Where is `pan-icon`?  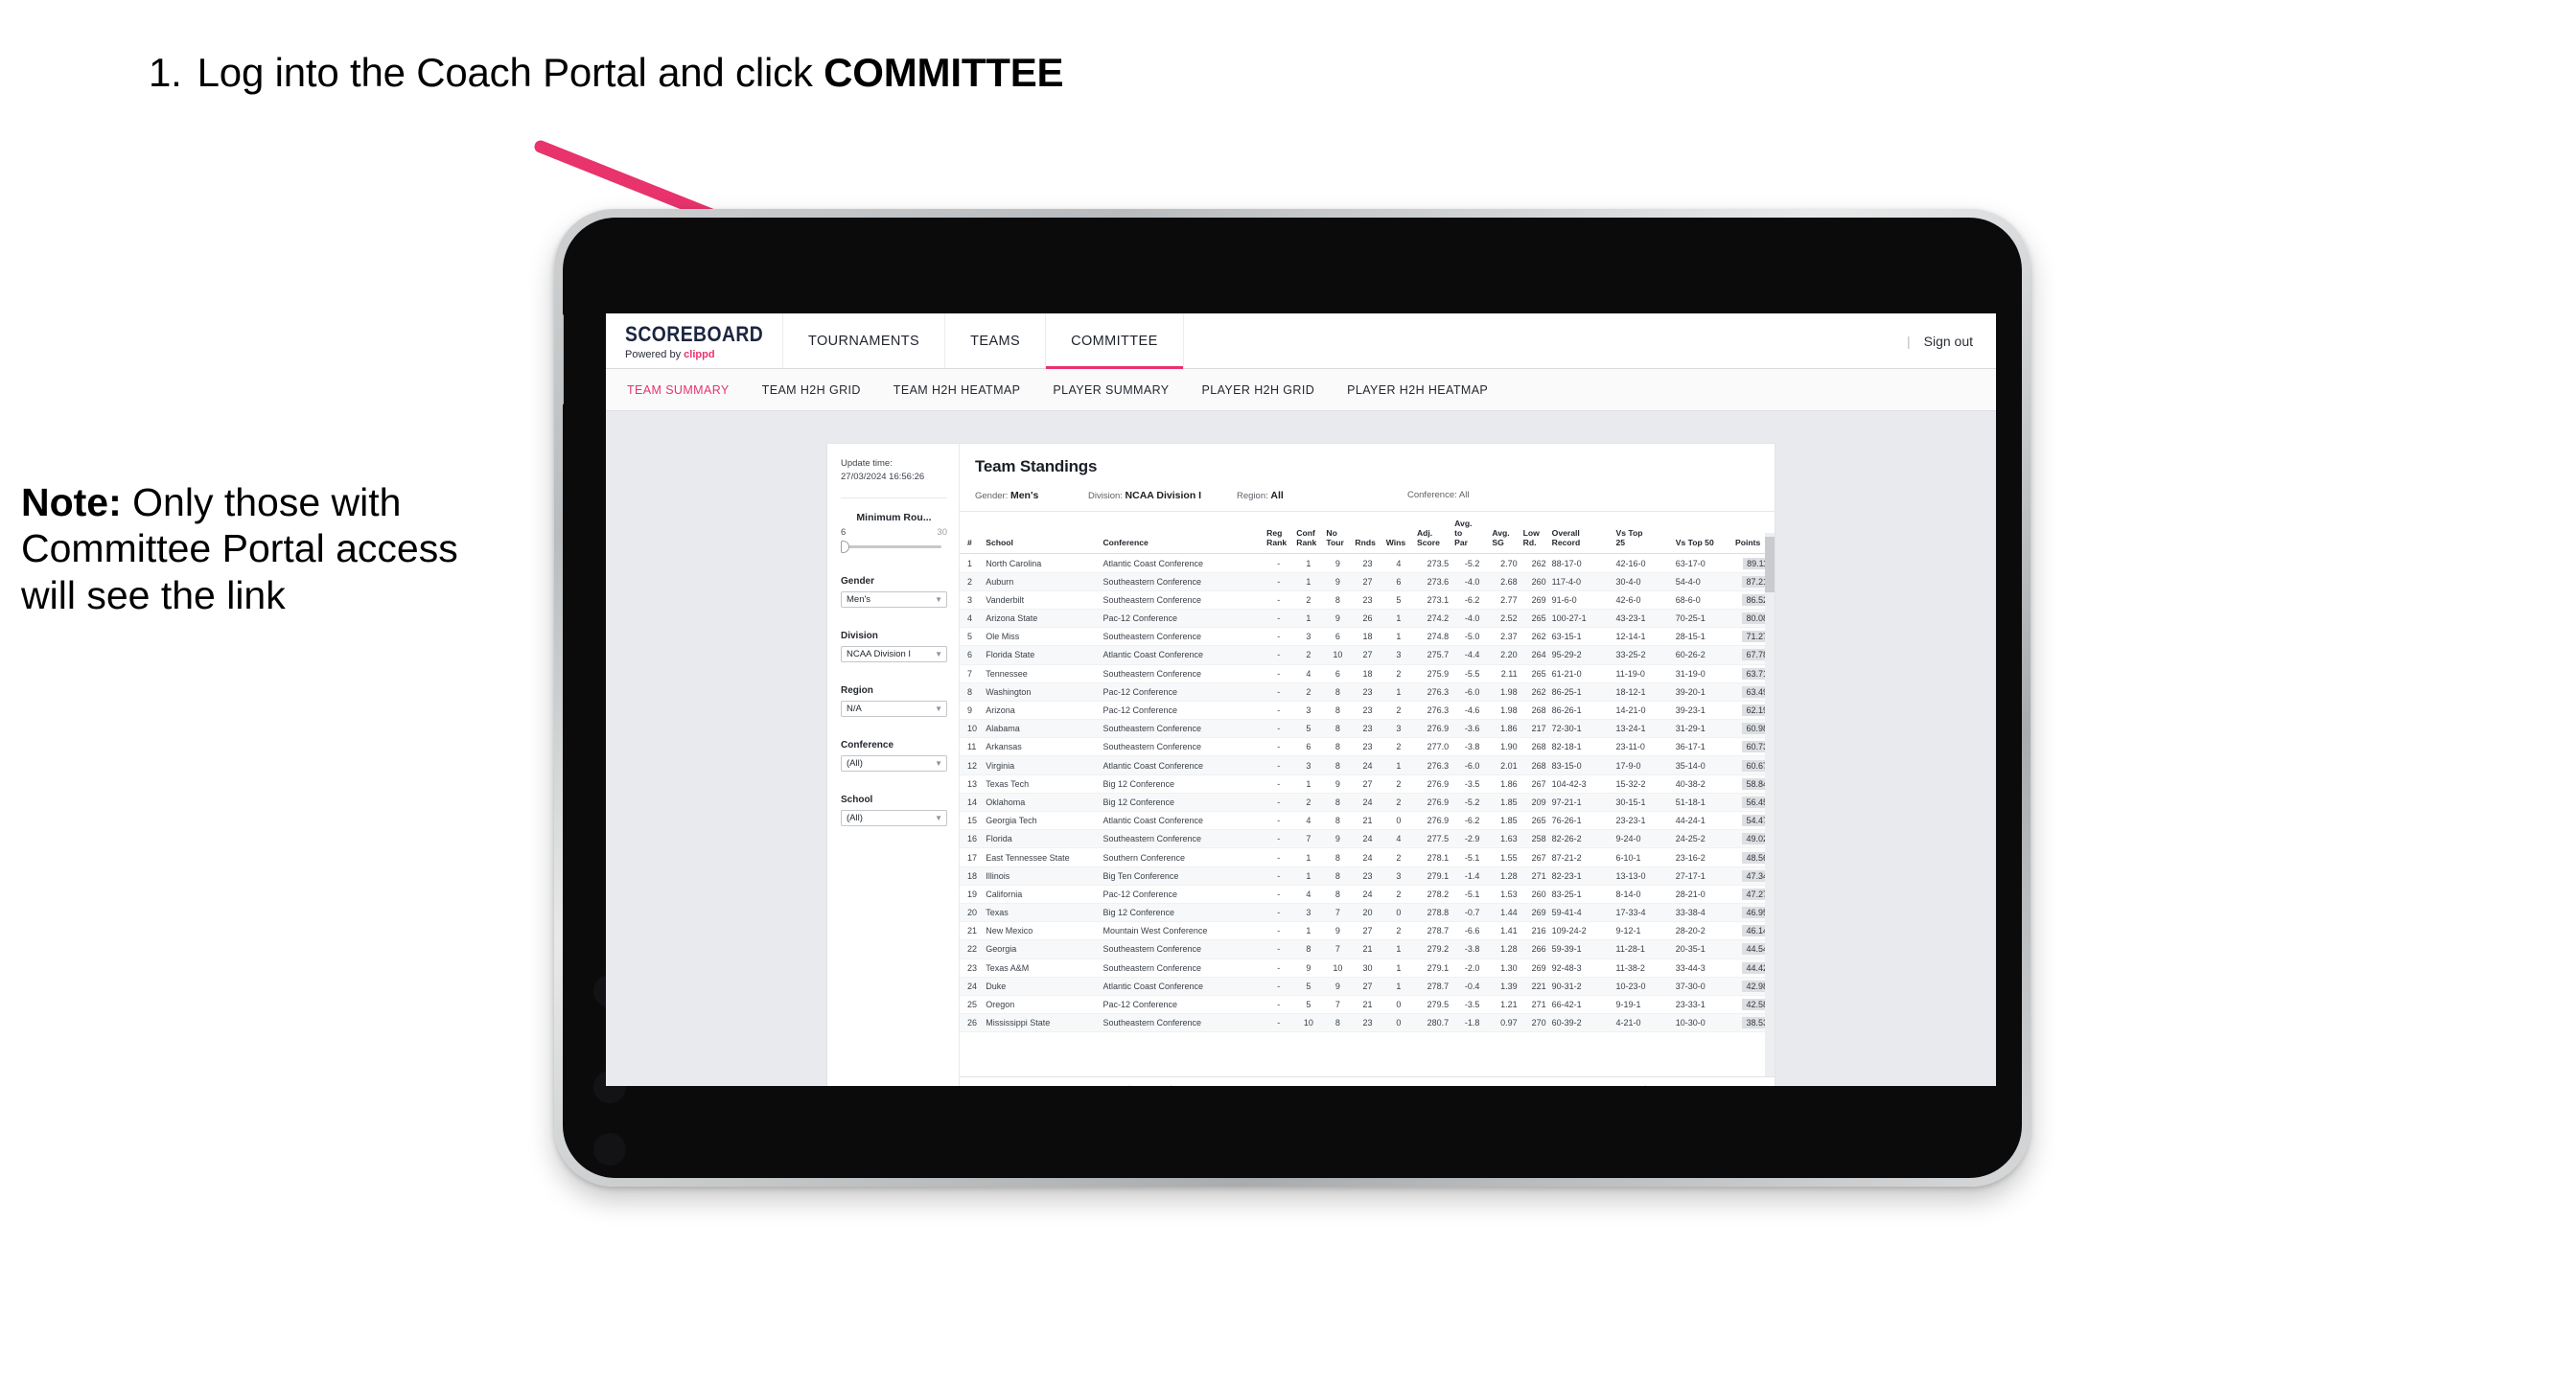 pan-icon is located at coordinates (1093, 1086).